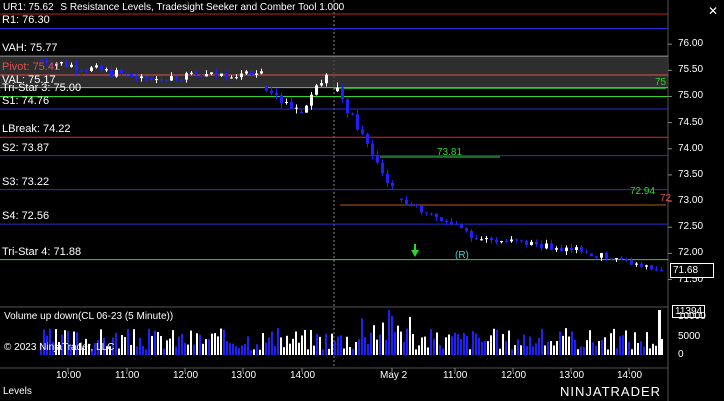 Image resolution: width=724 pixels, height=401 pixels. Describe the element at coordinates (36, 129) in the screenshot. I see `level-label: LBreak: 74.22` at that location.